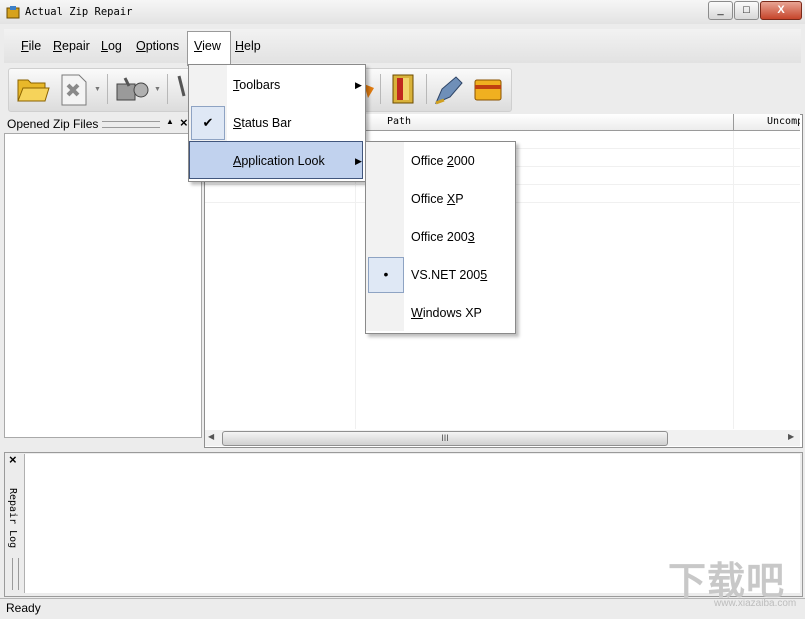 The height and width of the screenshot is (619, 805). Describe the element at coordinates (437, 199) in the screenshot. I see `look-office-xp: Office XP` at that location.